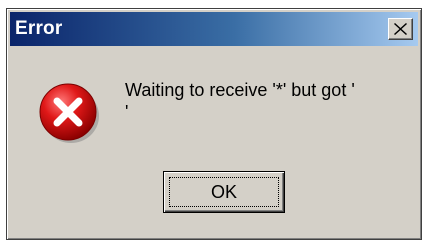 The width and height of the screenshot is (430, 247). I want to click on error-icon, so click(69, 113).